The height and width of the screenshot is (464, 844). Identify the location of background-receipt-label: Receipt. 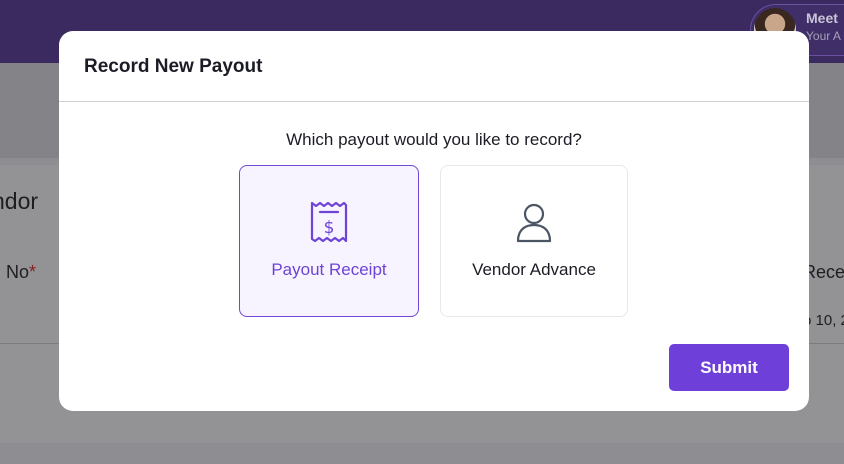
(823, 272).